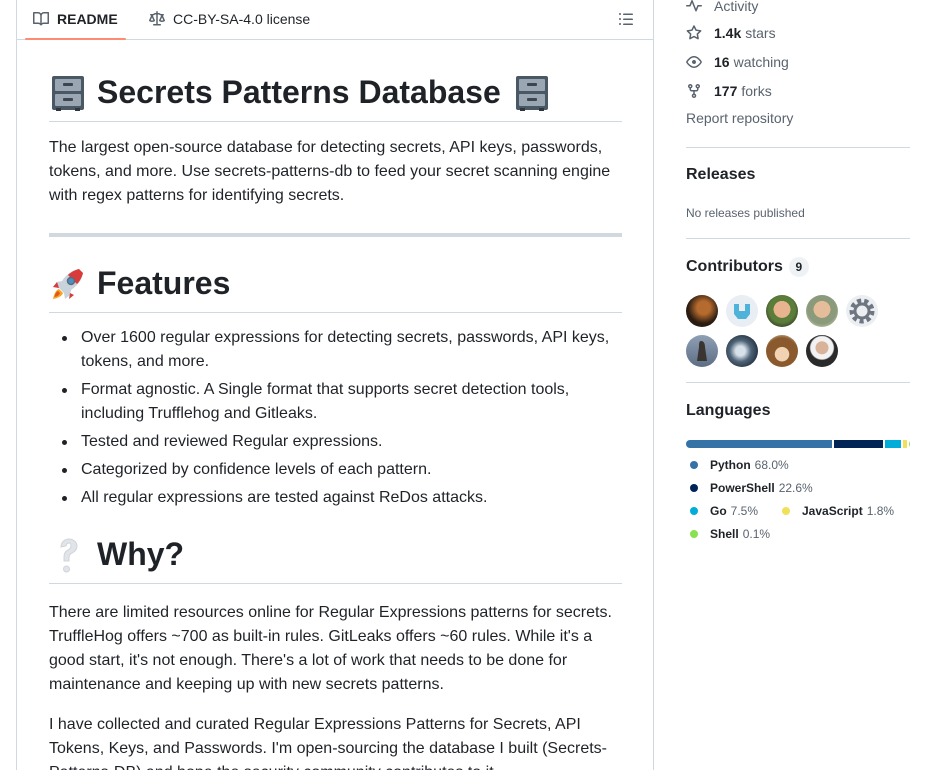 The height and width of the screenshot is (770, 934). I want to click on language-python: Python 68.0%, so click(739, 465).